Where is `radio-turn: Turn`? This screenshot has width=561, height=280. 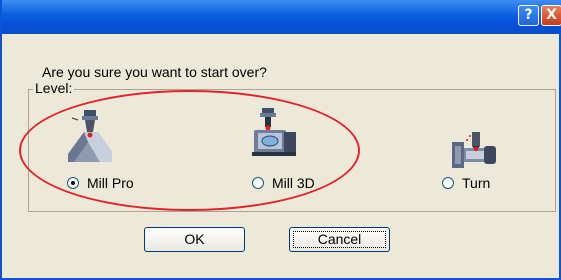
radio-turn: Turn is located at coordinates (466, 183).